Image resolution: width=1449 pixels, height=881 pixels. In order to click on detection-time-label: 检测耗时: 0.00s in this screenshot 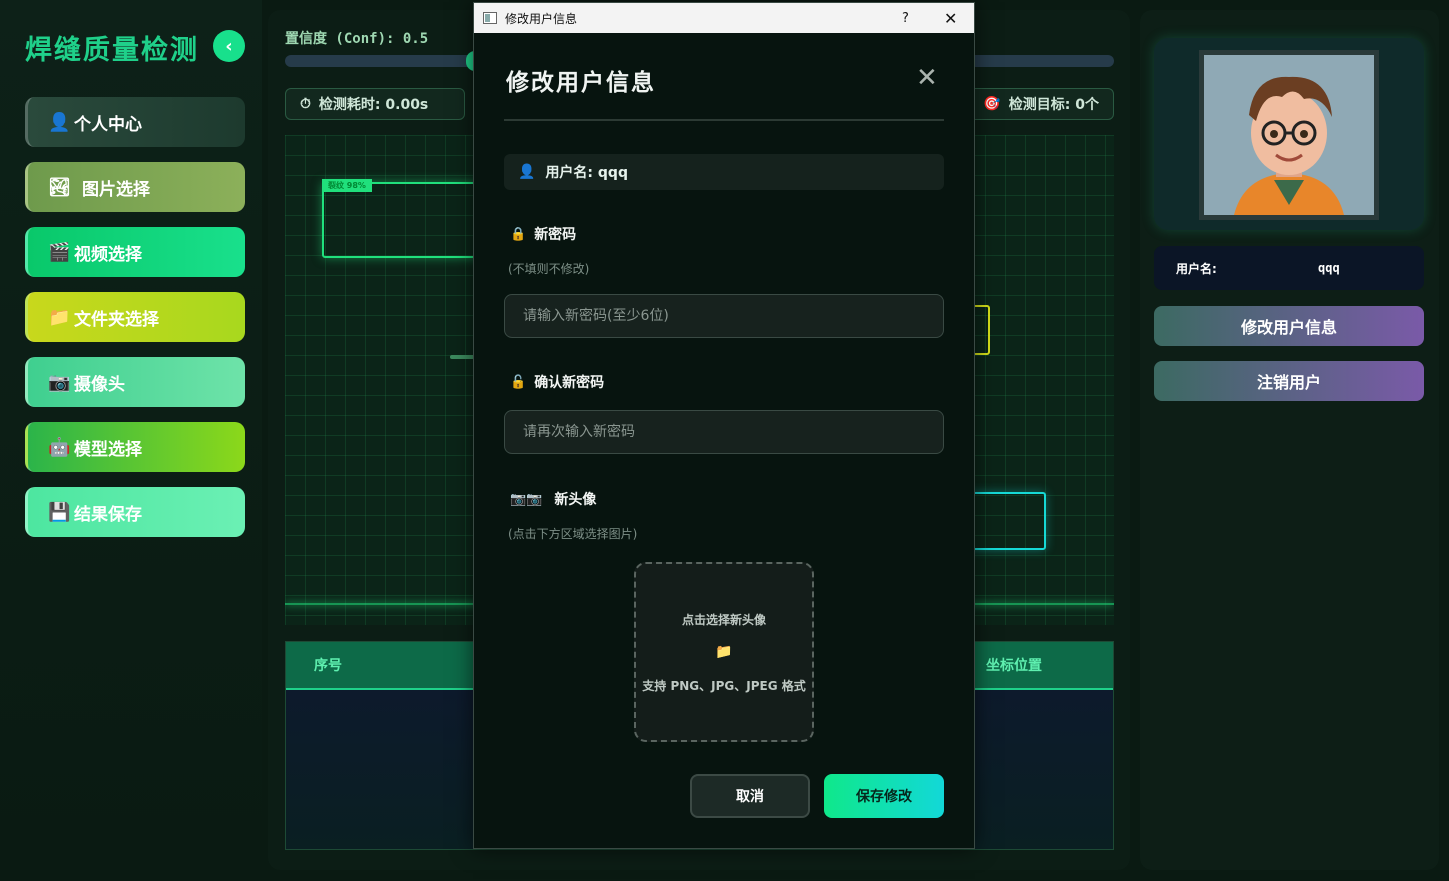, I will do `click(373, 105)`.